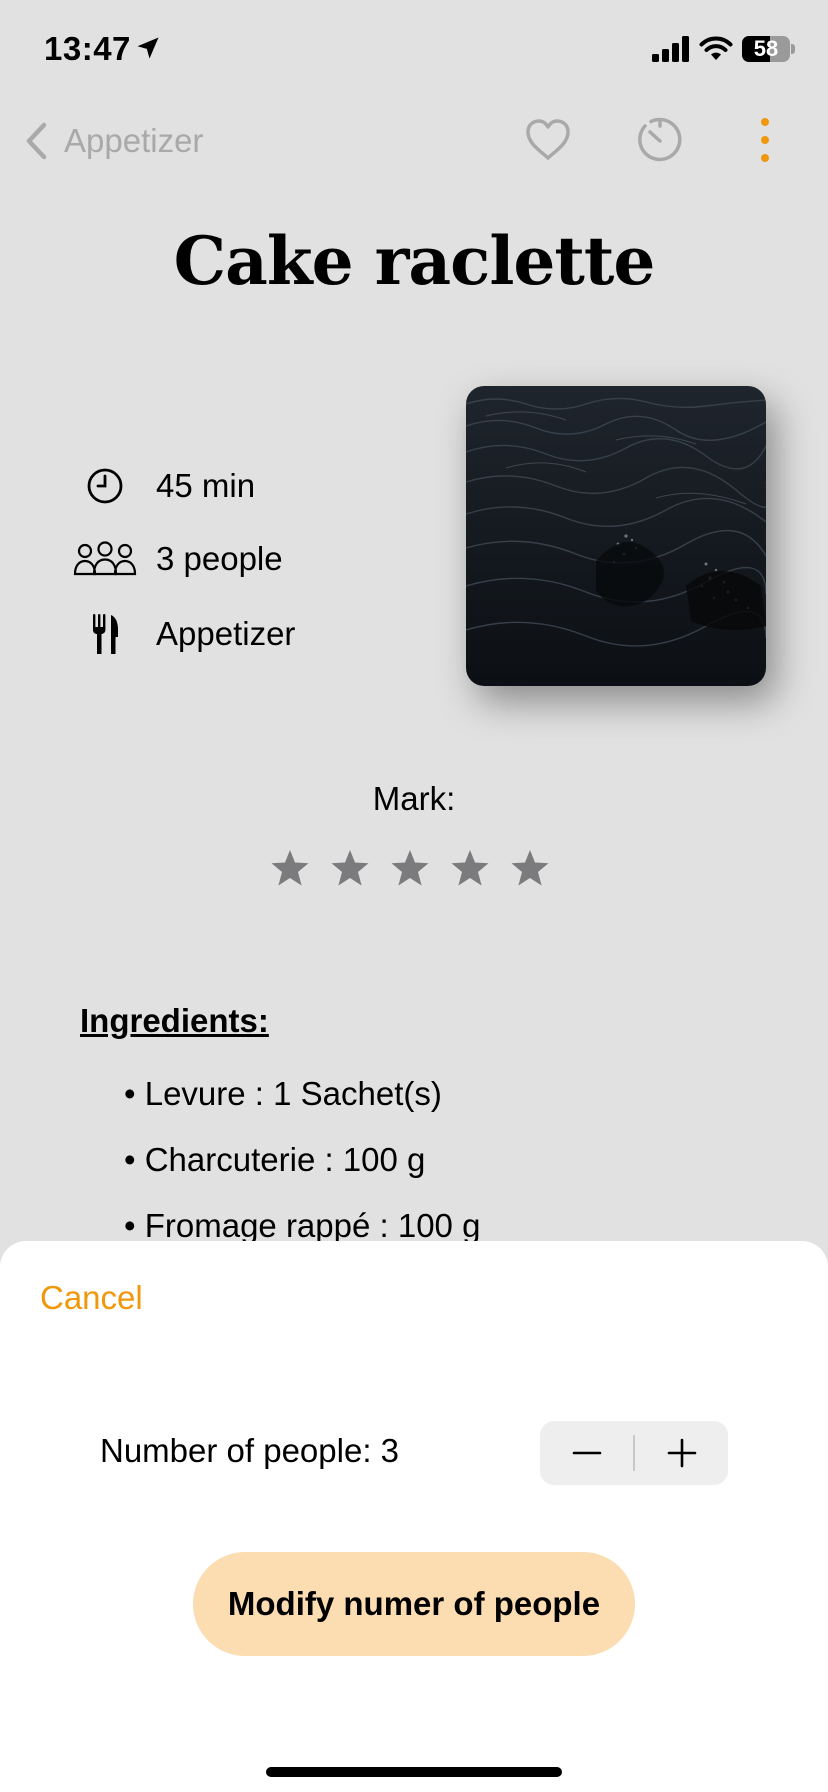 The width and height of the screenshot is (828, 1792). I want to click on plus-icon, so click(681, 1453).